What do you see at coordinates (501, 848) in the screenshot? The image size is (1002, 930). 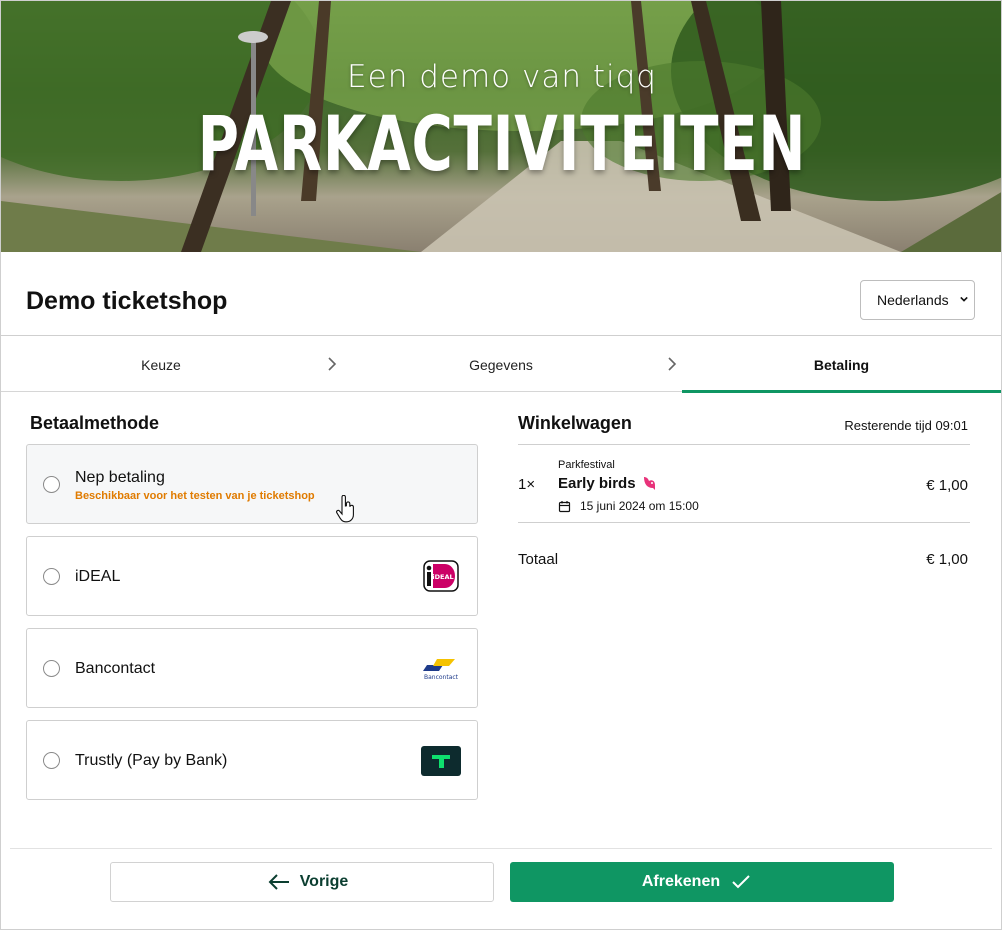 I see `footer-divider` at bounding box center [501, 848].